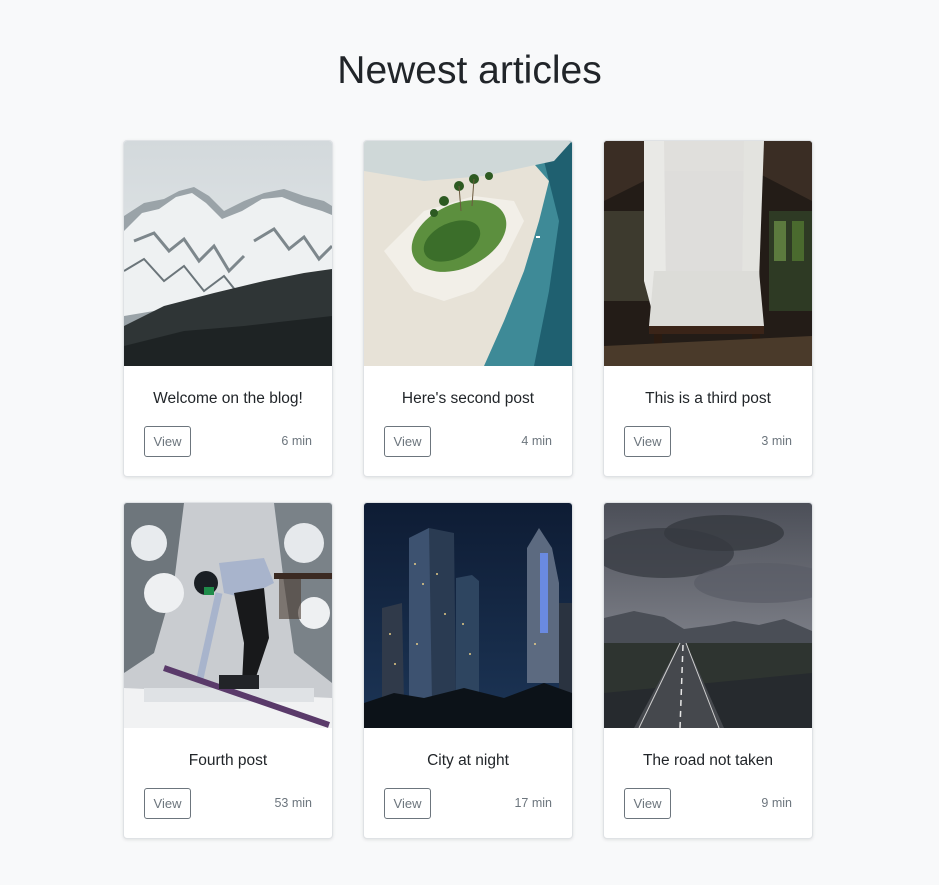 The image size is (939, 885). What do you see at coordinates (468, 398) in the screenshot?
I see `article-title: Here's second post` at bounding box center [468, 398].